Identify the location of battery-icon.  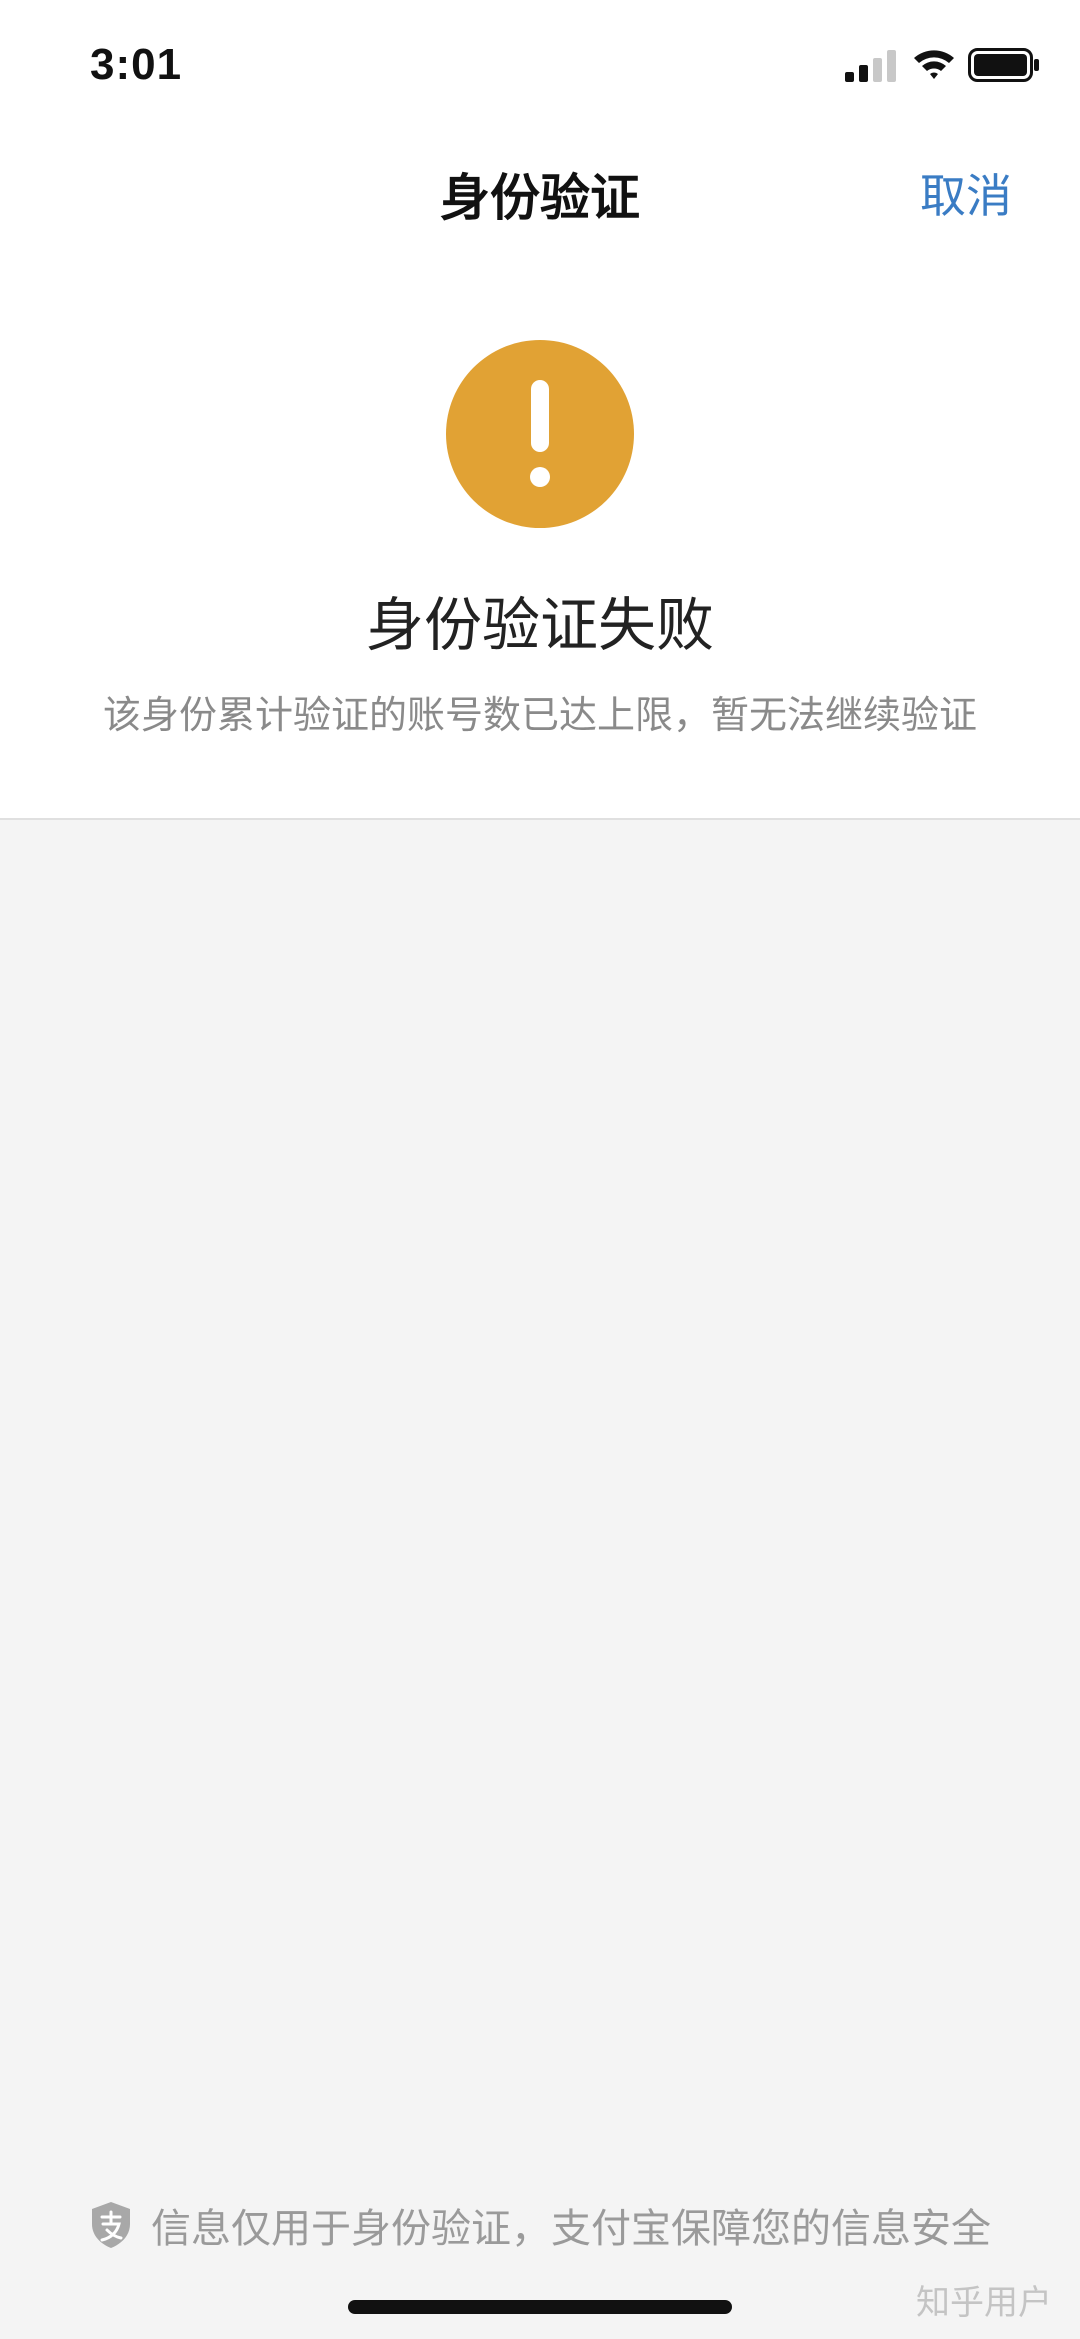
(1003, 65).